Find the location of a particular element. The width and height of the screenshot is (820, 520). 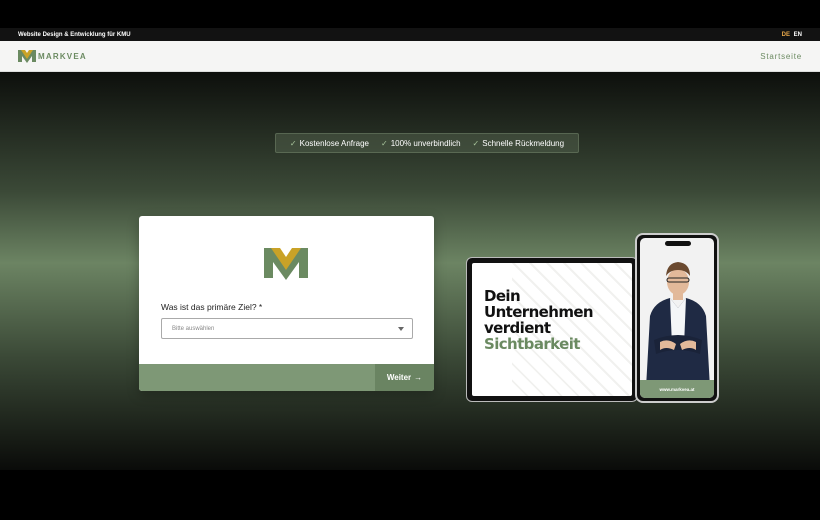

benefit-label: Schnelle Rückmeldung is located at coordinates (523, 143).